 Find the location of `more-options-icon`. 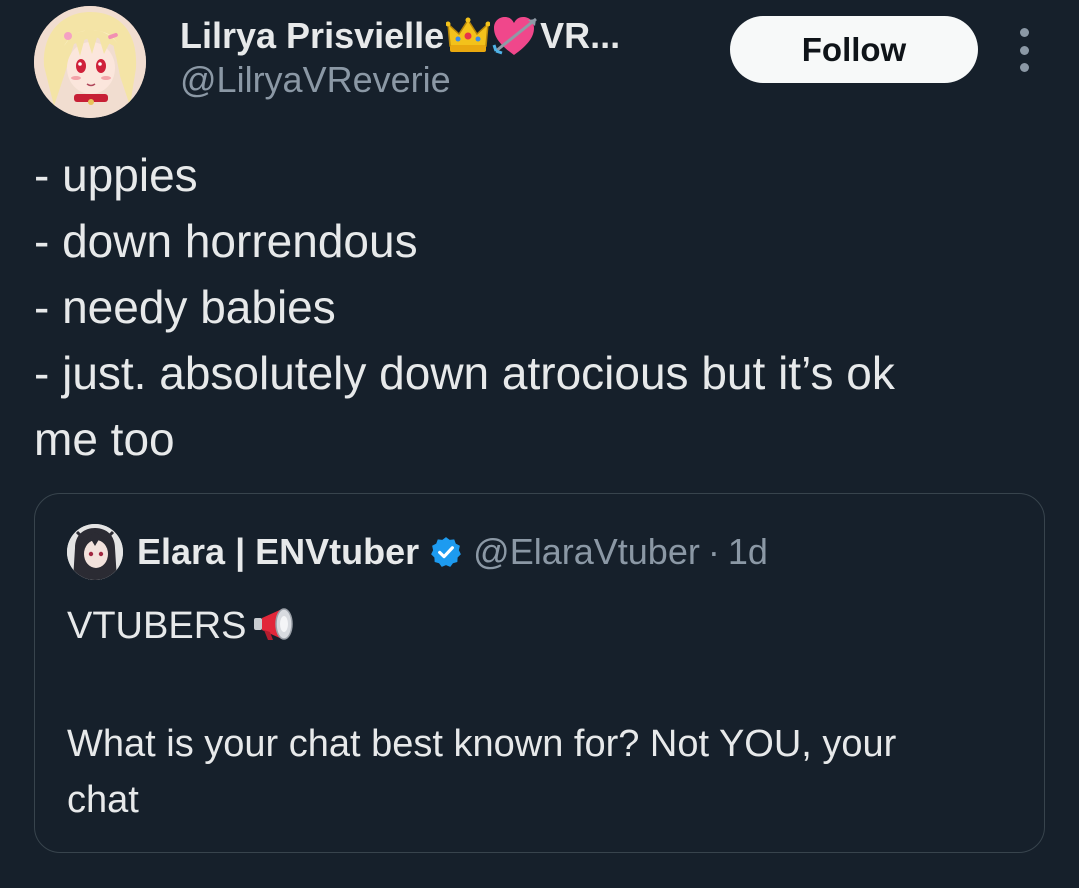

more-options-icon is located at coordinates (1024, 50).